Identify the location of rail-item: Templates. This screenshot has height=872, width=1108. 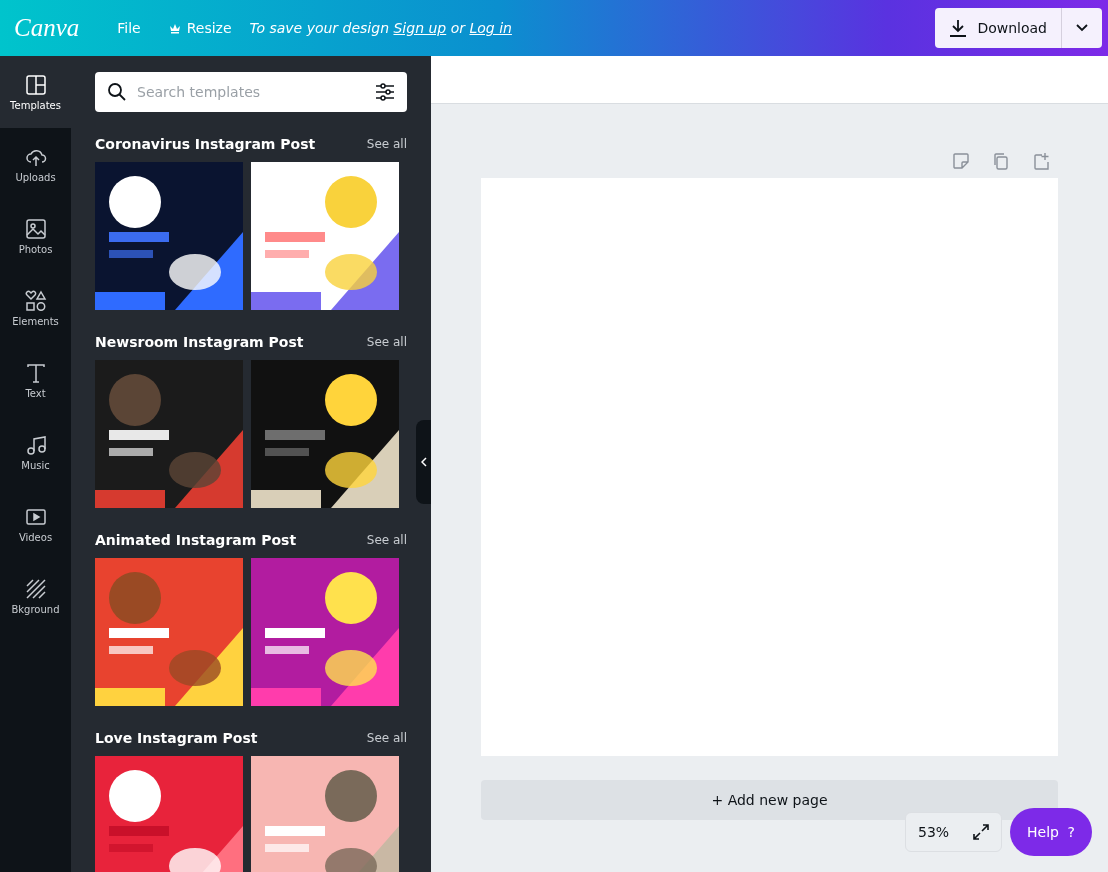
(35, 92).